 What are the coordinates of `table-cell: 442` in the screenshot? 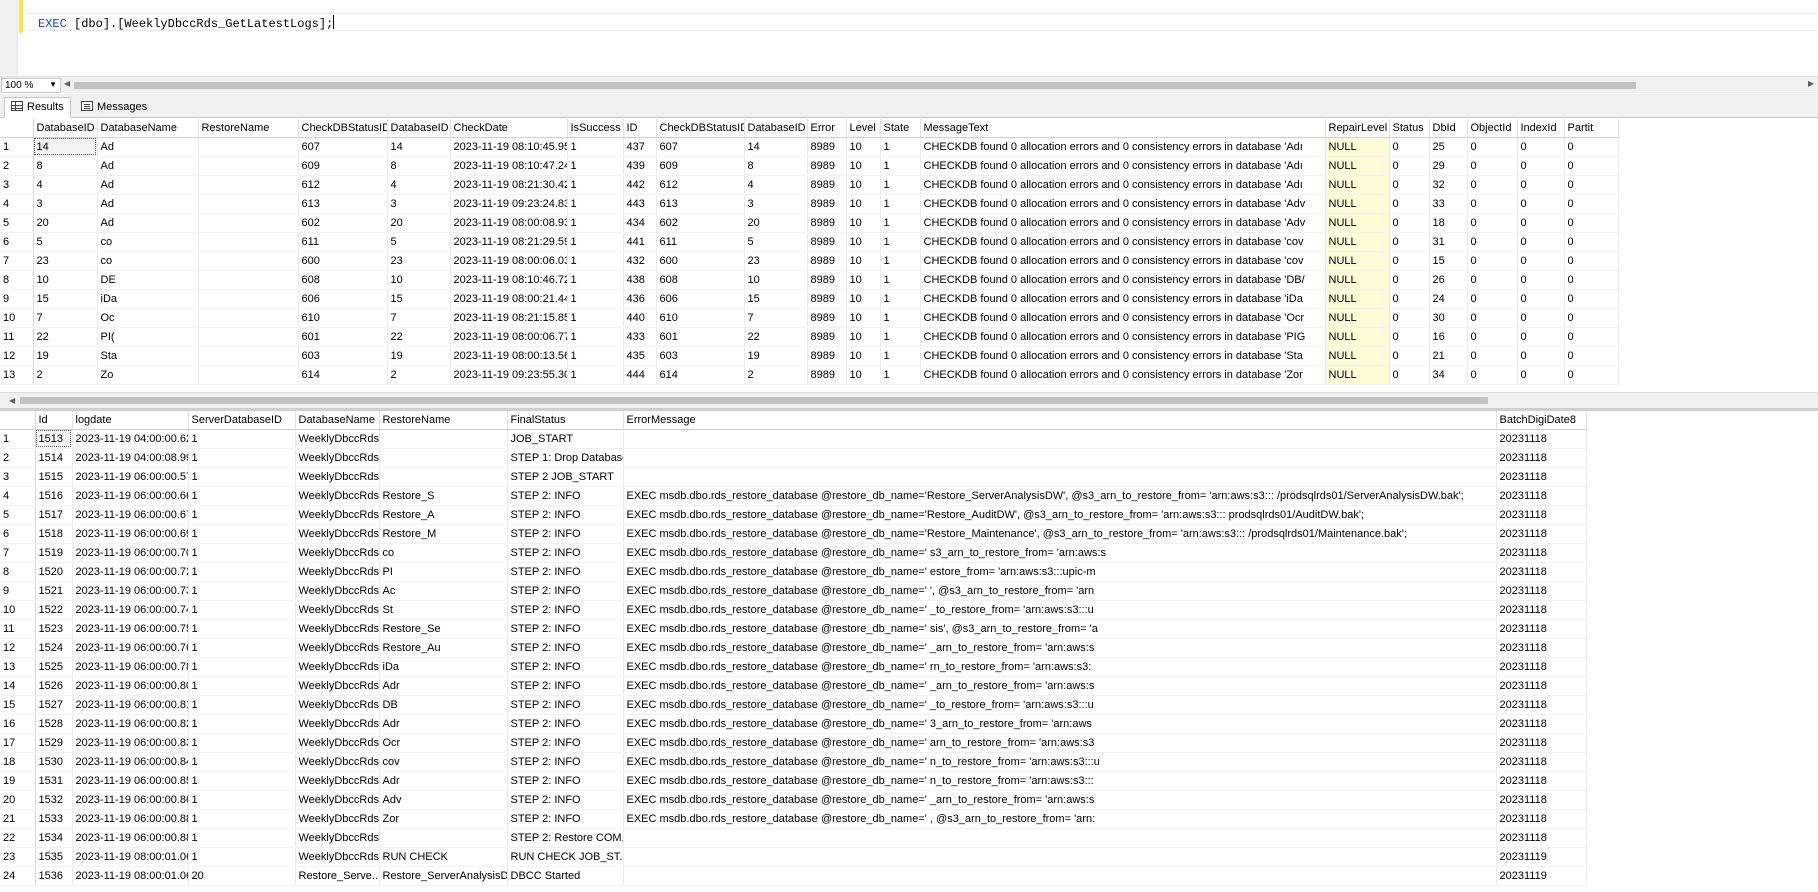 It's located at (640, 185).